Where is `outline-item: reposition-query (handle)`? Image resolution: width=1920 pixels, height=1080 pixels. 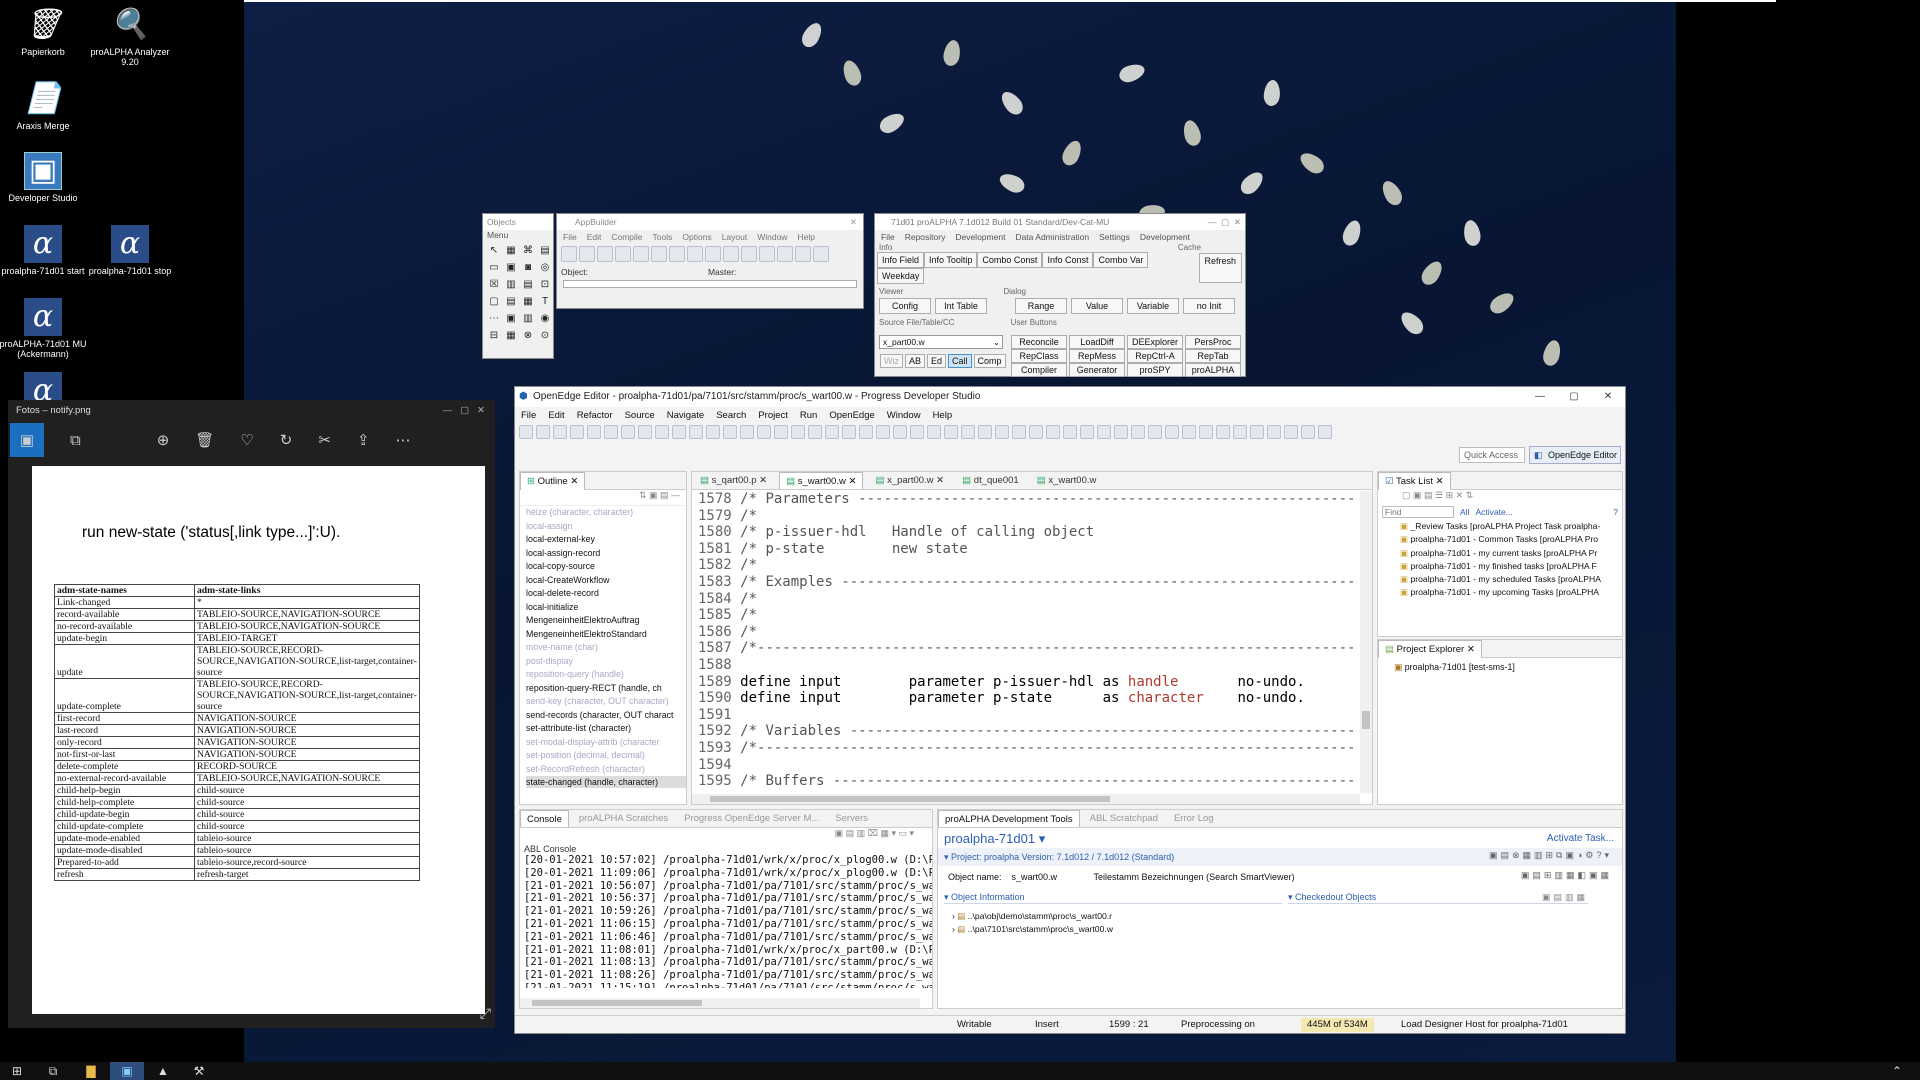
outline-item: reposition-query (handle) is located at coordinates (606, 675).